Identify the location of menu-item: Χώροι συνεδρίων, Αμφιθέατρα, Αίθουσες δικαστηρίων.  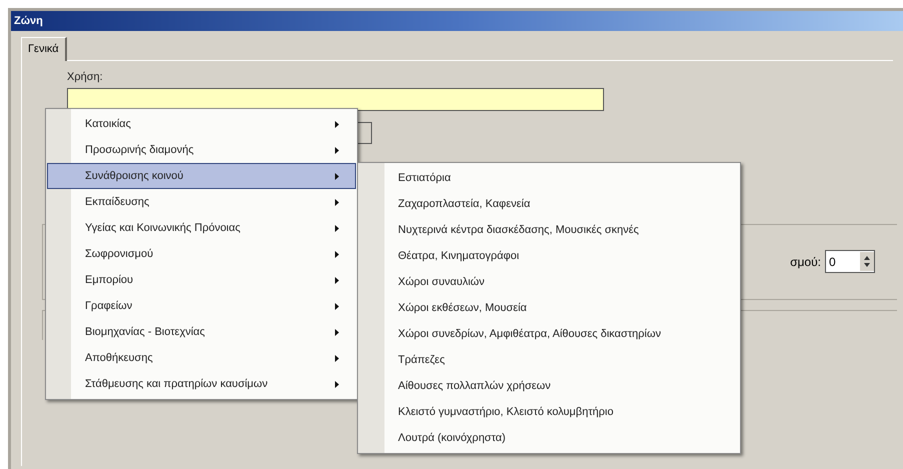
(549, 334).